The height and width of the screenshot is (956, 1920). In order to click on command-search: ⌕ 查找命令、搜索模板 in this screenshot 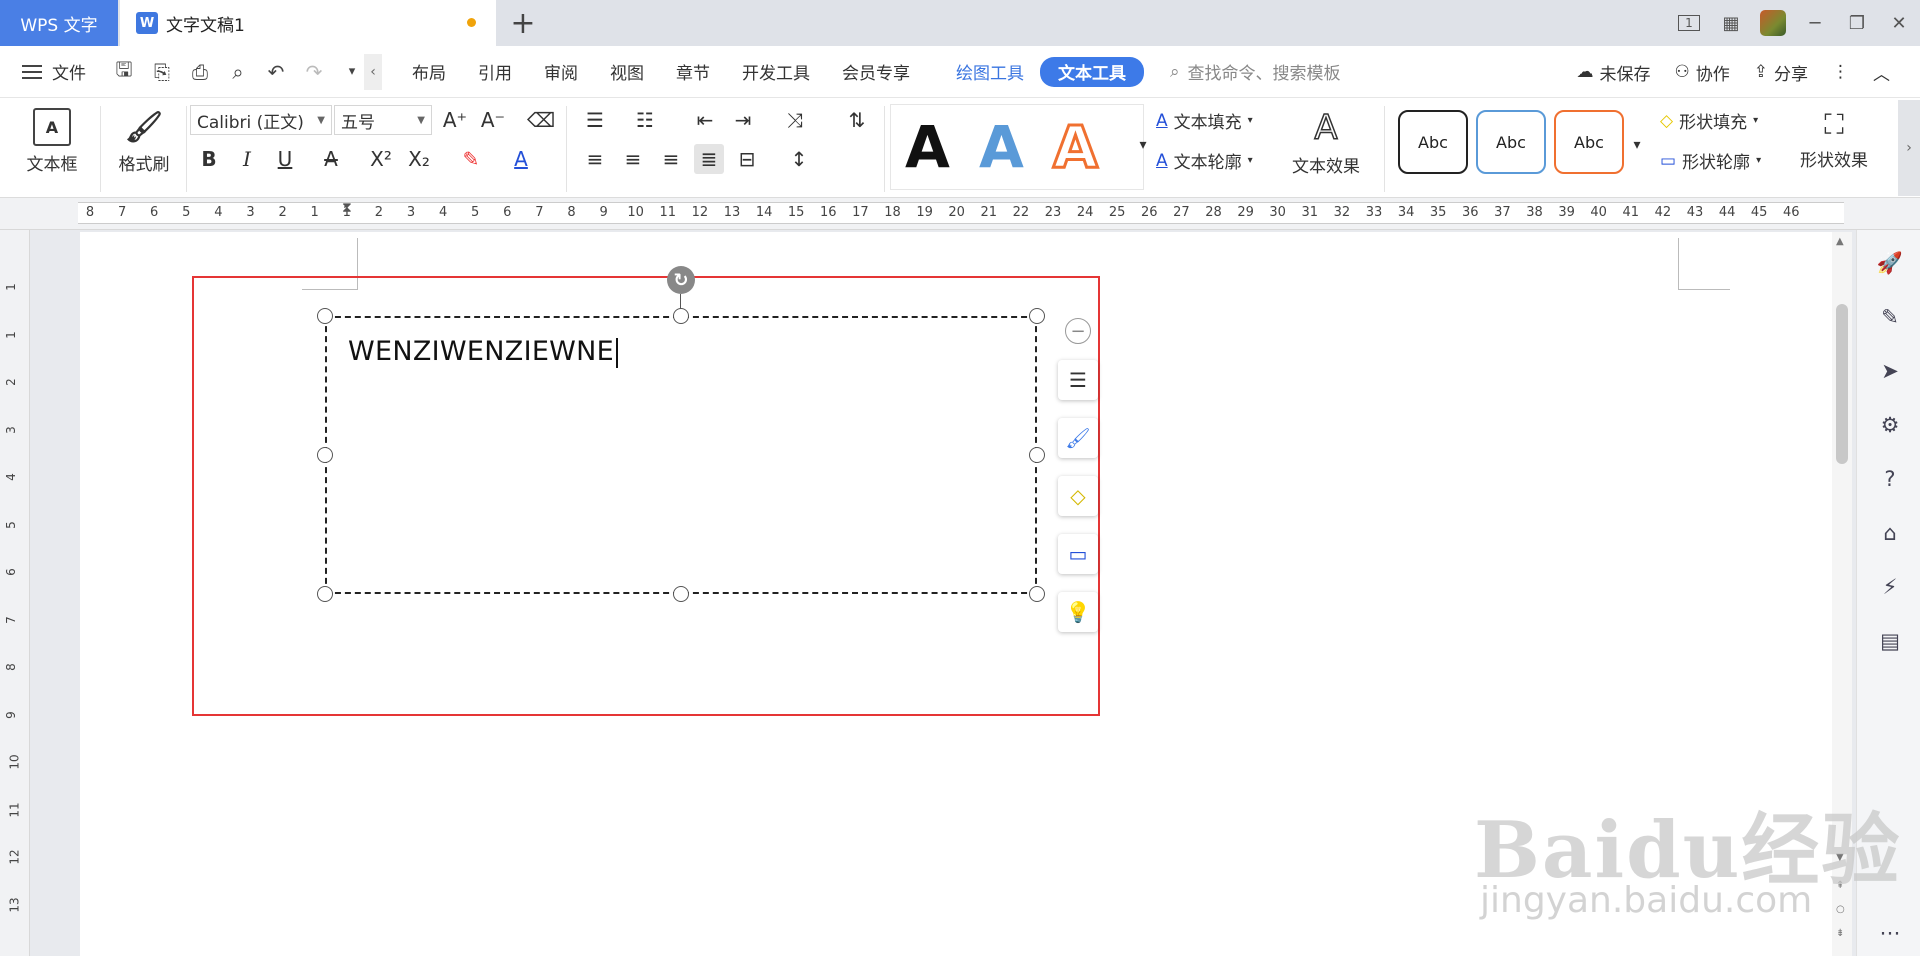, I will do `click(1255, 72)`.